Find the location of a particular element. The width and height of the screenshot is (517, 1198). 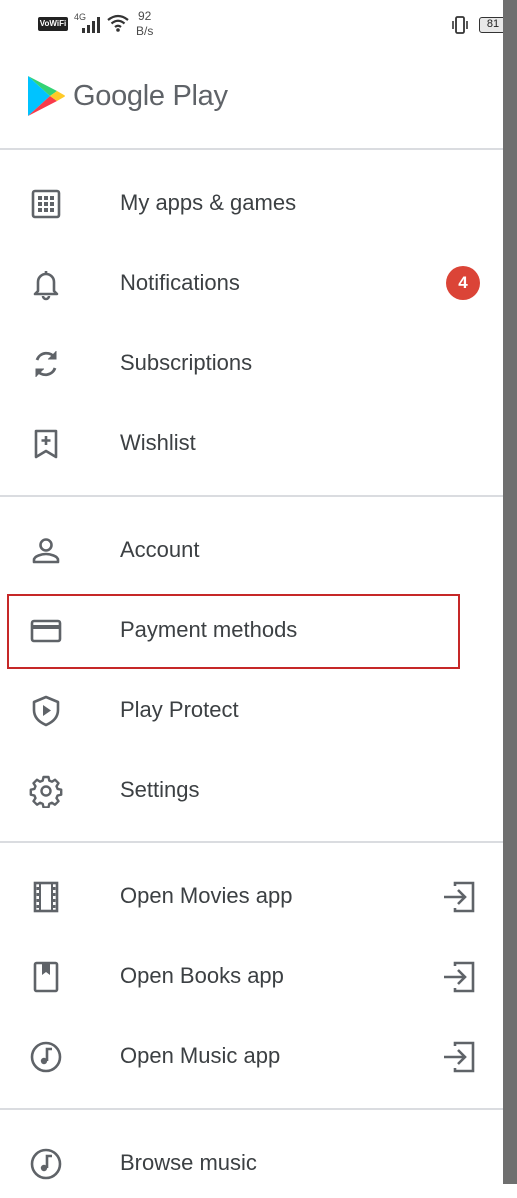

menu-item-subscriptions: Subscriptions is located at coordinates (251, 363).